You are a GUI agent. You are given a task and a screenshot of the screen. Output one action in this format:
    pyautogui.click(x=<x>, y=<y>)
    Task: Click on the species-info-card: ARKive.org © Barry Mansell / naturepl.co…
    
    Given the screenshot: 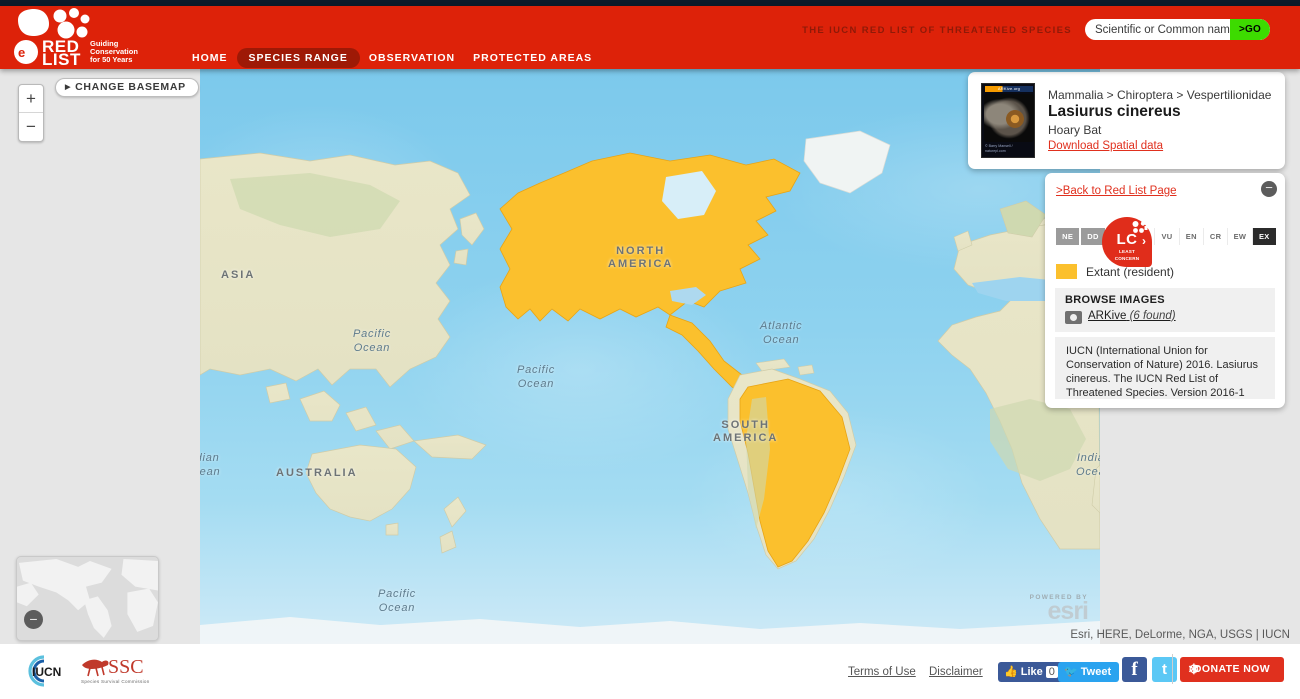 What is the action you would take?
    pyautogui.click(x=1126, y=120)
    